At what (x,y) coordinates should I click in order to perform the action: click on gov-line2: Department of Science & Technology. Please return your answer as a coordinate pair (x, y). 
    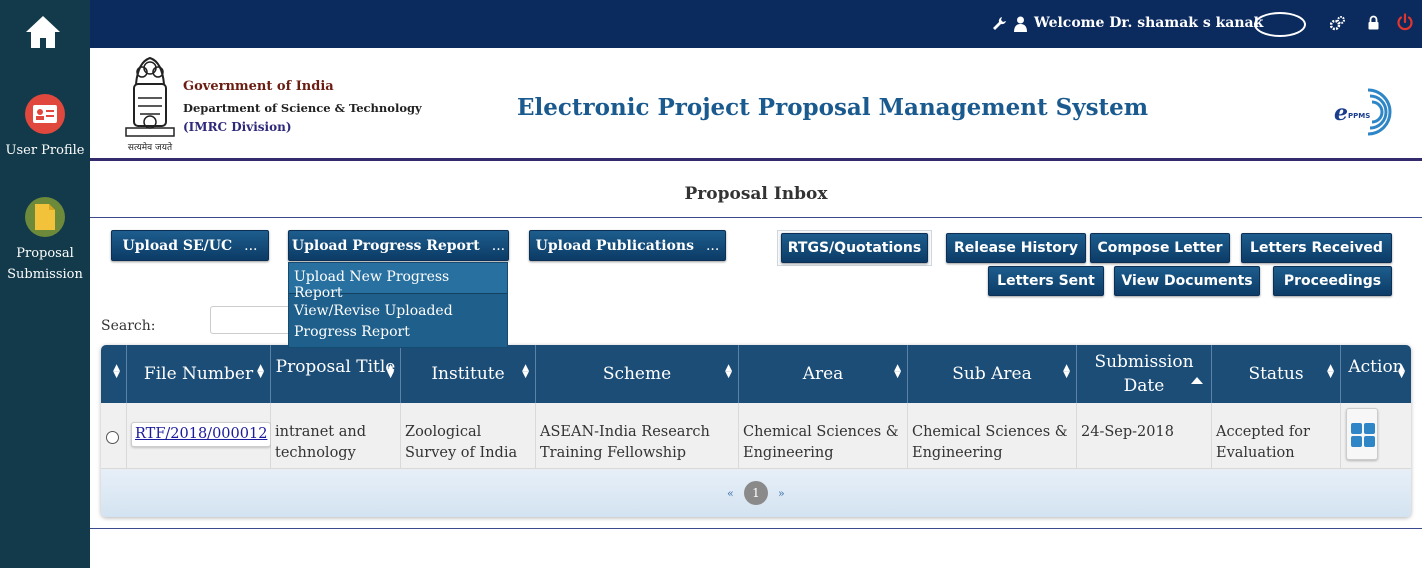
    Looking at the image, I should click on (302, 108).